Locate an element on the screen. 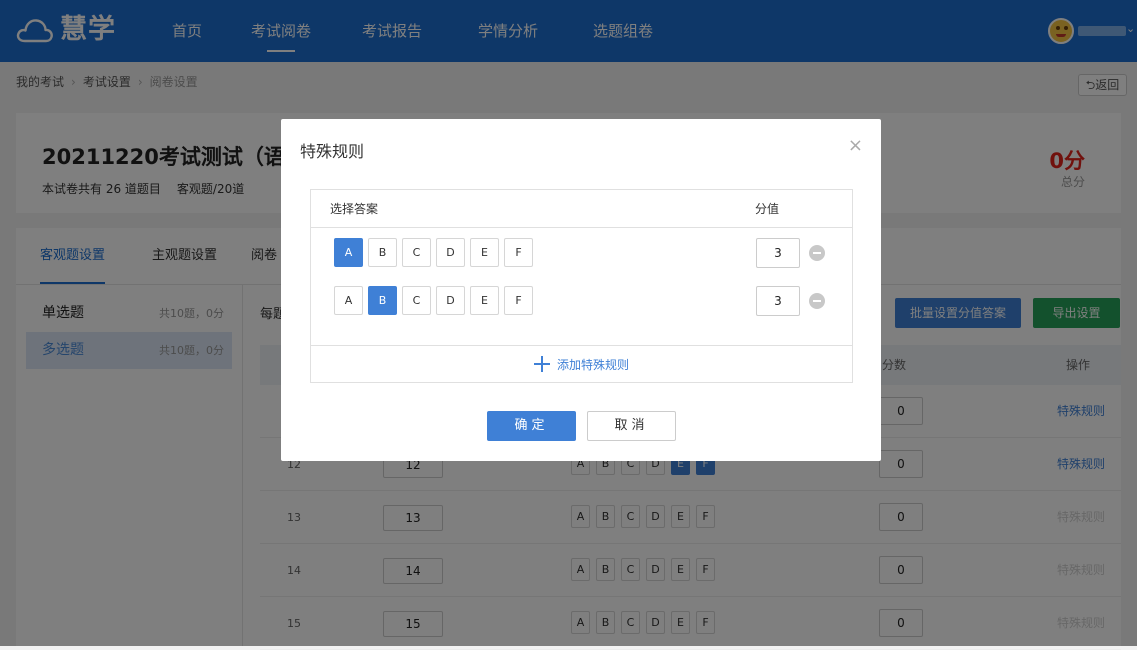  plus-icon is located at coordinates (541, 364).